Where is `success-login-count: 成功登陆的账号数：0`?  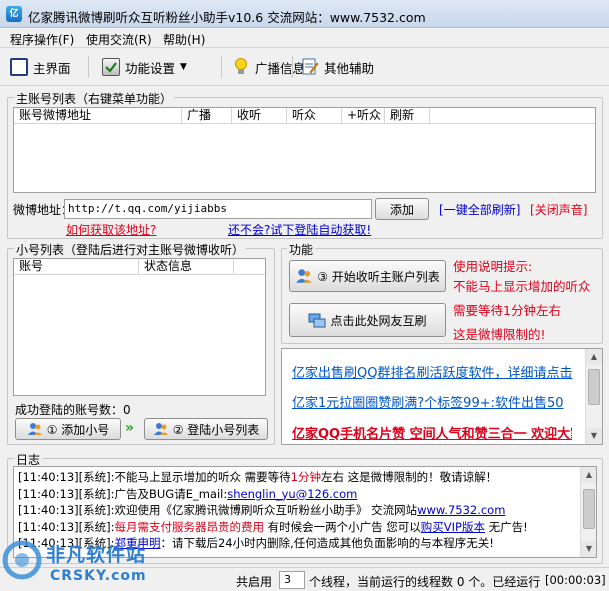 success-login-count: 成功登陆的账号数：0 is located at coordinates (73, 410).